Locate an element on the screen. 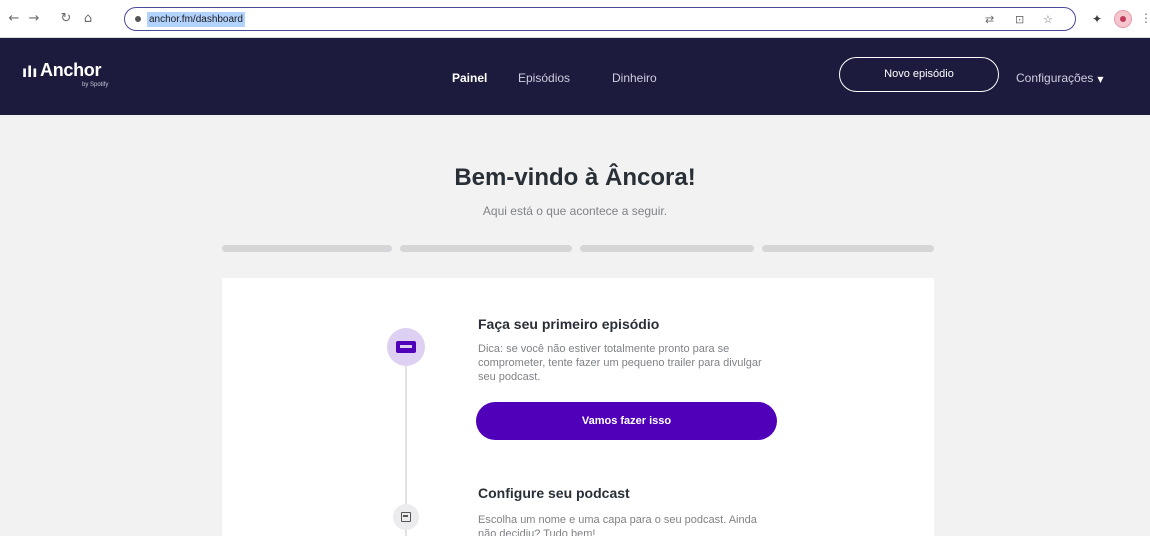 The image size is (1150, 536). step-1-title: Faça seu primeiro episódio is located at coordinates (569, 324).